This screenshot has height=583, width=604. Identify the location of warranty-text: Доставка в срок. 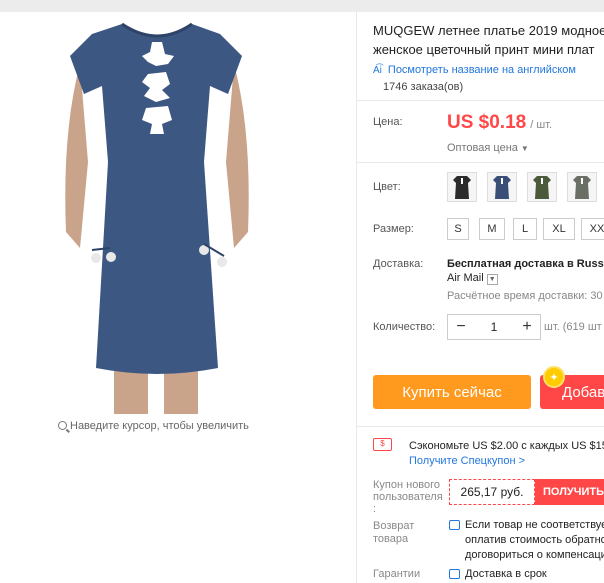
(506, 574).